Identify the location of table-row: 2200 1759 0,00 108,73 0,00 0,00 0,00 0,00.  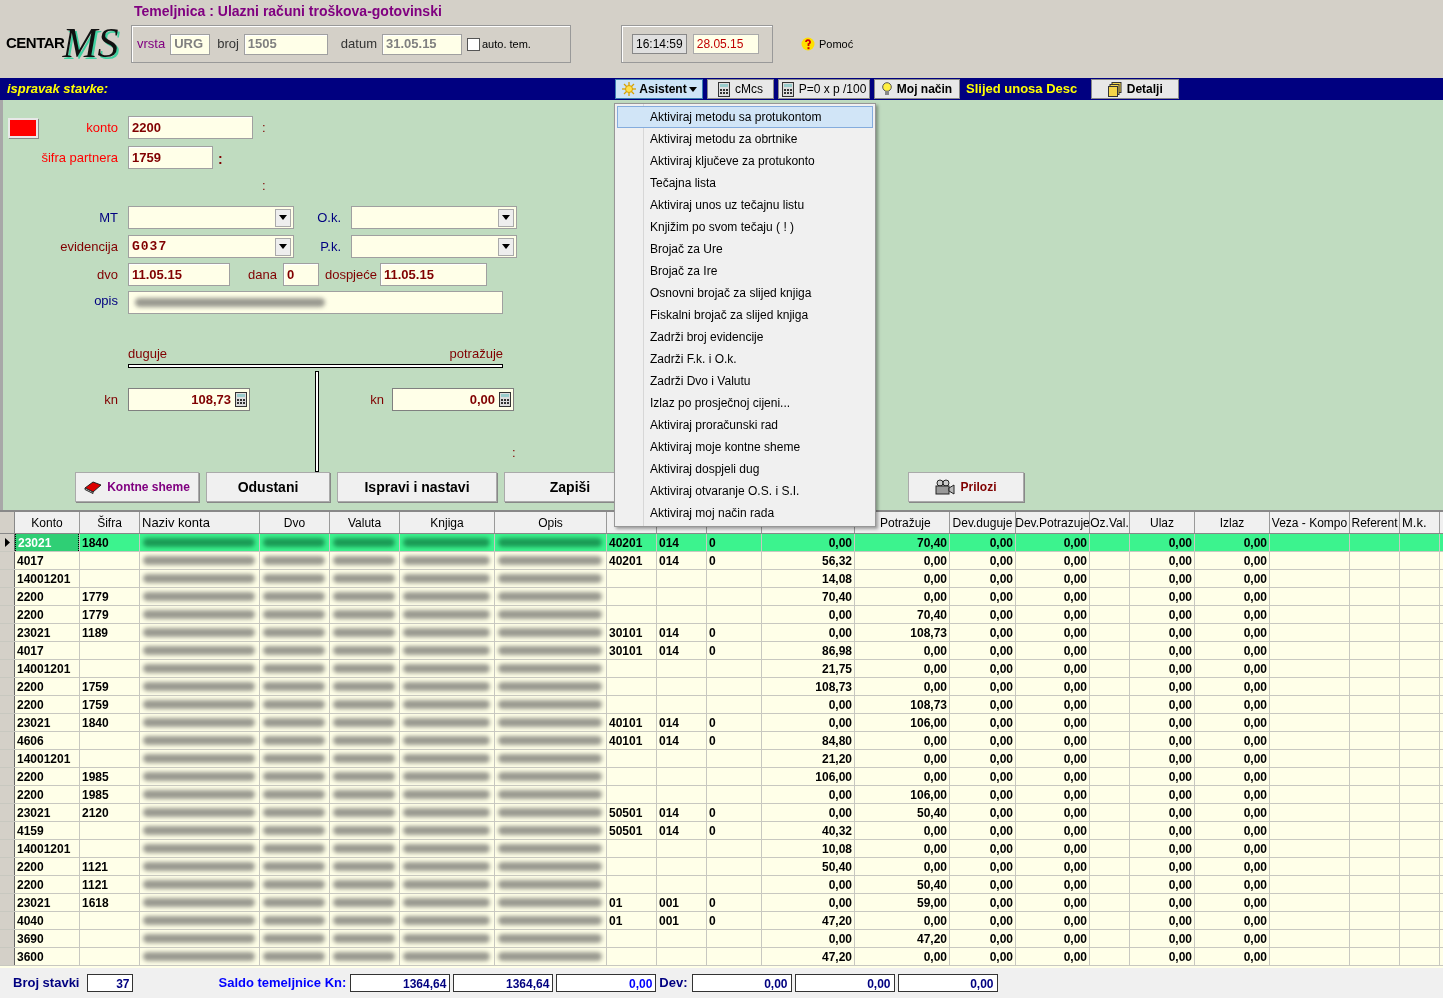
(721, 705).